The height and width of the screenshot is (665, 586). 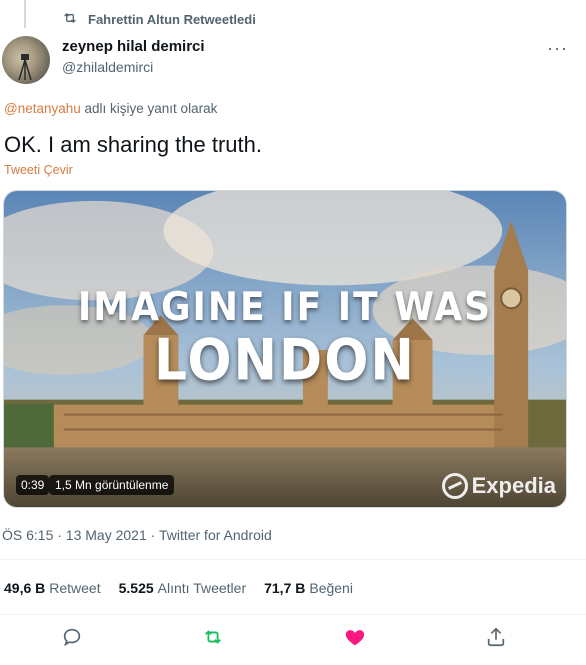 What do you see at coordinates (112, 485) in the screenshot?
I see `video-view-count: 1,5 Mn görüntülenme` at bounding box center [112, 485].